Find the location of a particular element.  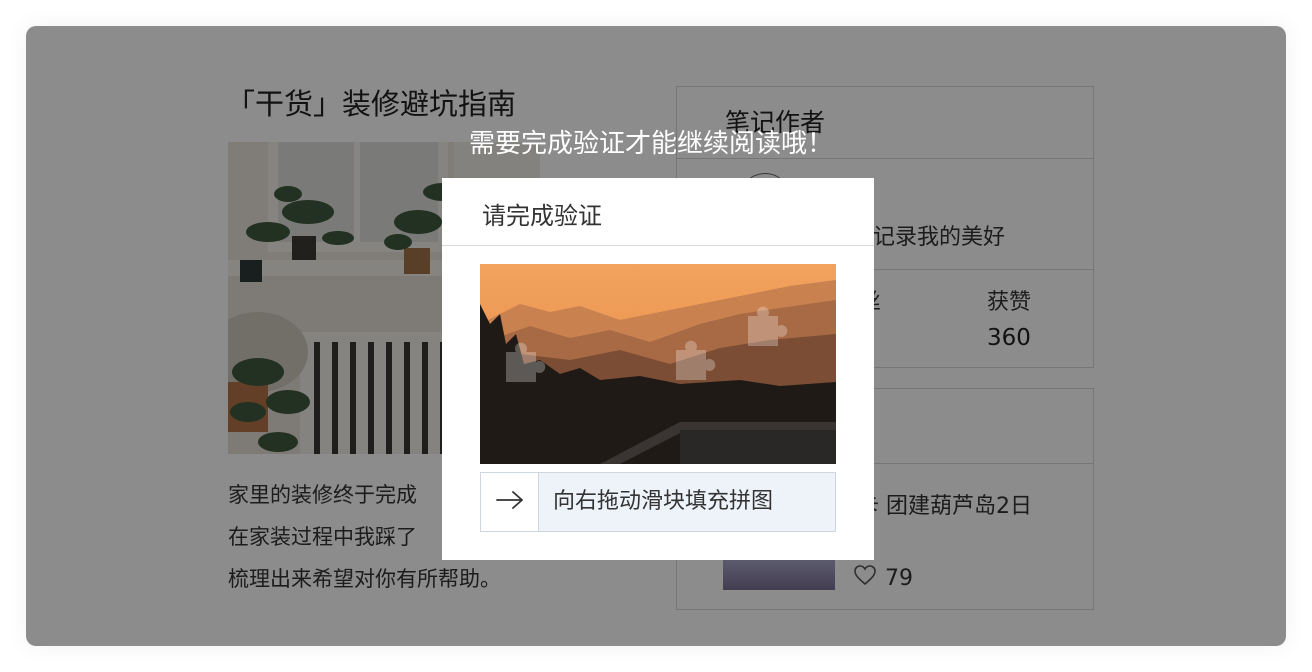

sunset-mountains-image is located at coordinates (658, 364).